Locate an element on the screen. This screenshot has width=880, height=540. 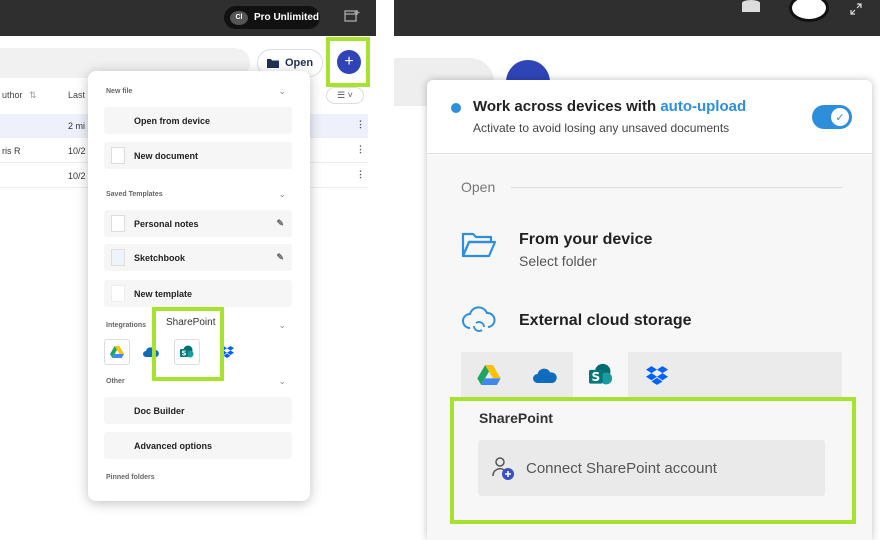
auto-upload-link: auto-upload is located at coordinates (703, 106).